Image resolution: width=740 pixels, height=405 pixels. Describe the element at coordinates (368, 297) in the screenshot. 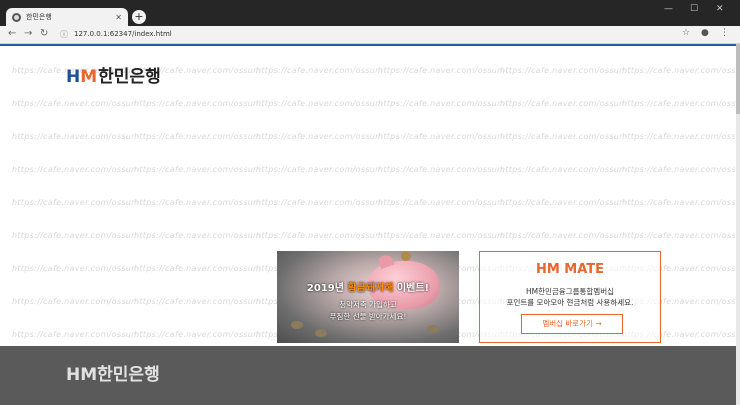

I see `event-banner: 2019년 황금돼지해 이벤트! 청약저축 가입하고 푸짐한 선물 받아가세요!` at that location.